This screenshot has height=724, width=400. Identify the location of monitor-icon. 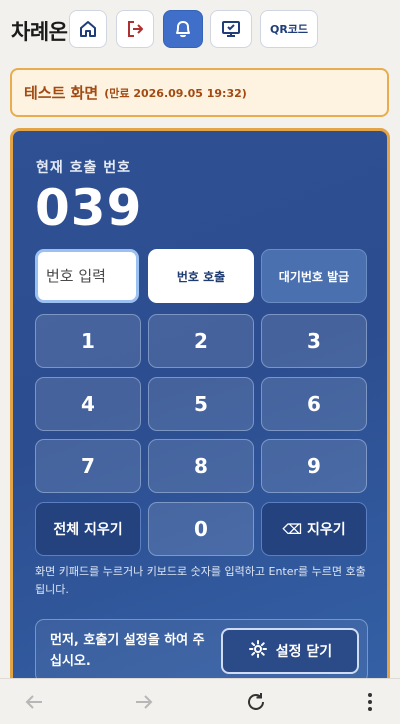
(231, 29).